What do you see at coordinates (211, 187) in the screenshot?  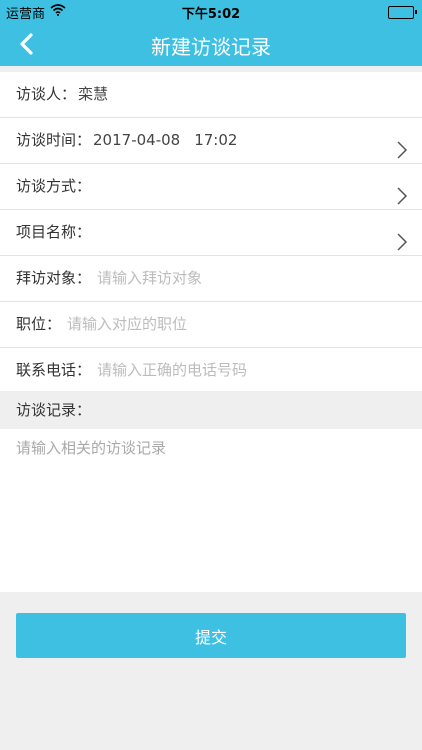 I see `interview-method-row: 访谈方式：` at bounding box center [211, 187].